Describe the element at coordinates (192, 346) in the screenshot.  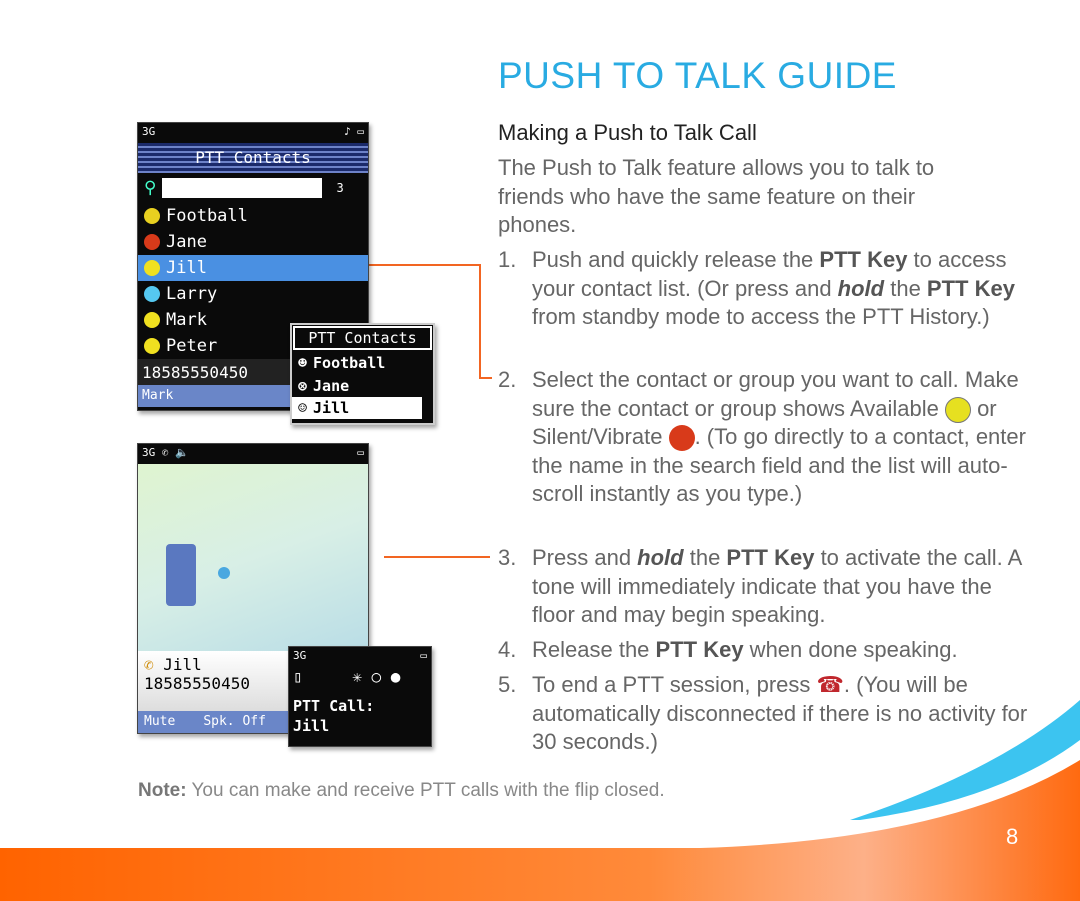
I see `contact-name: Peter` at that location.